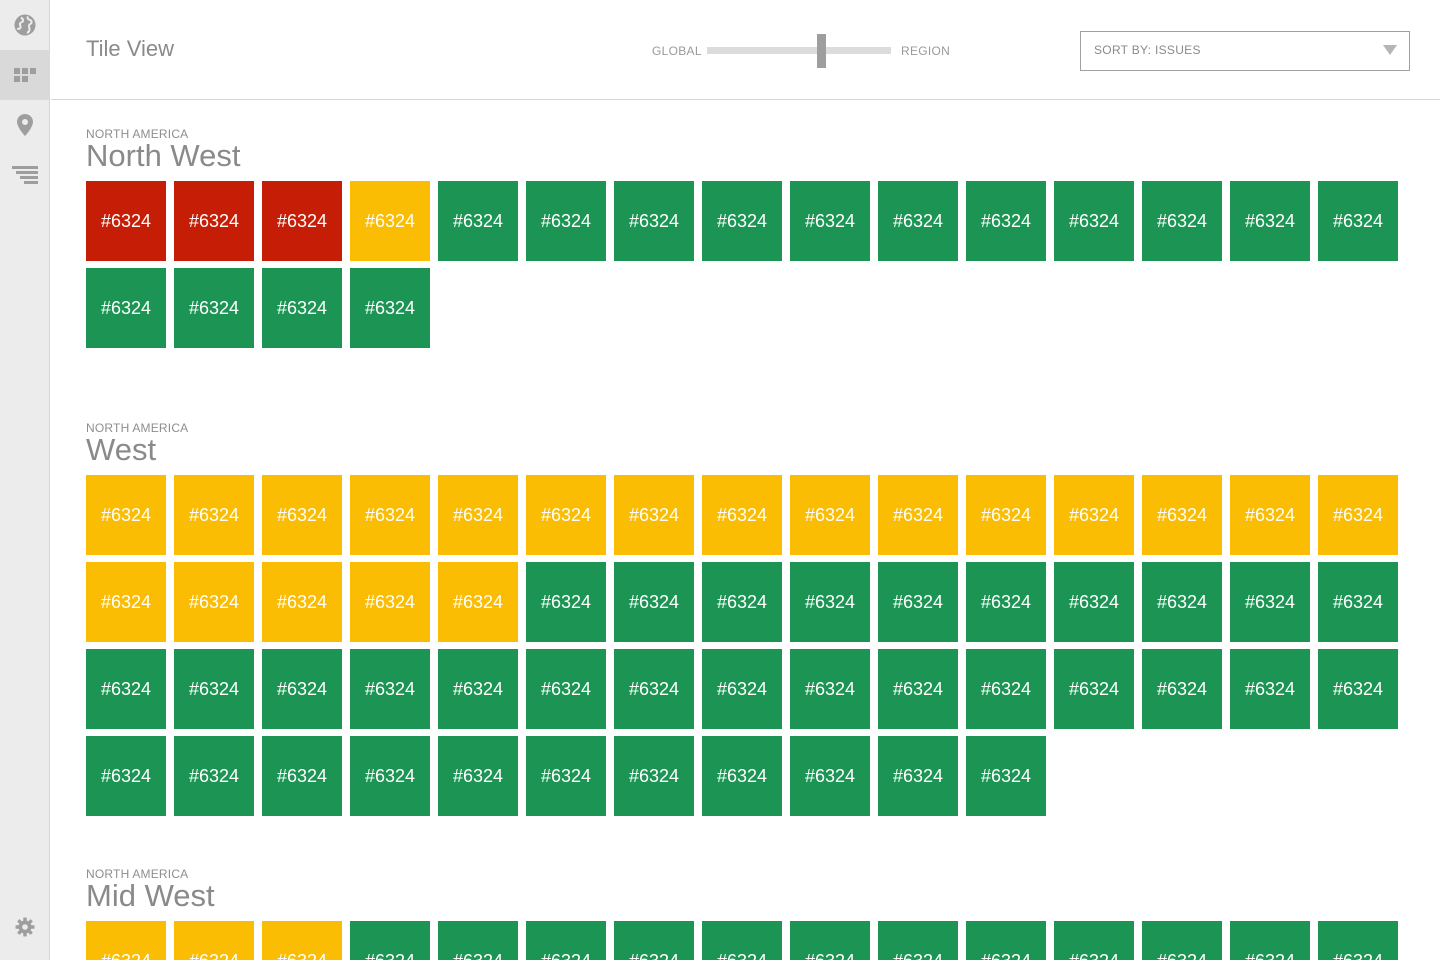 The image size is (1440, 960). I want to click on slider-track, so click(799, 50).